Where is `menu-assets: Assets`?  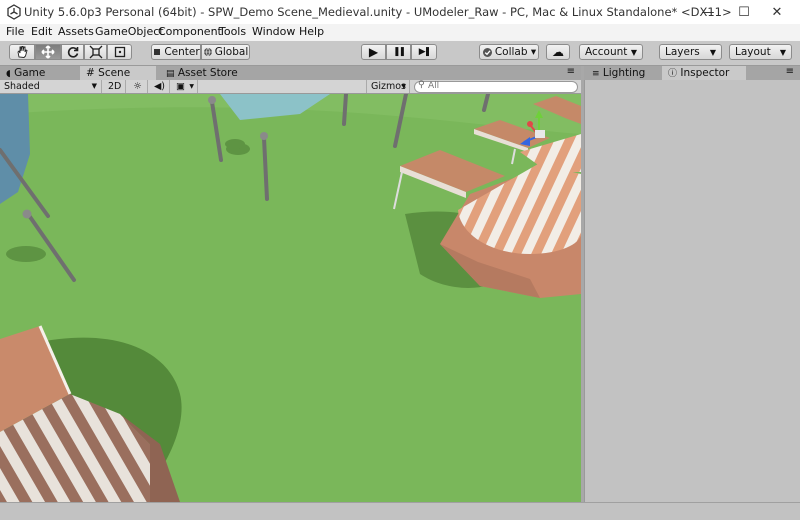
menu-assets: Assets is located at coordinates (76, 31).